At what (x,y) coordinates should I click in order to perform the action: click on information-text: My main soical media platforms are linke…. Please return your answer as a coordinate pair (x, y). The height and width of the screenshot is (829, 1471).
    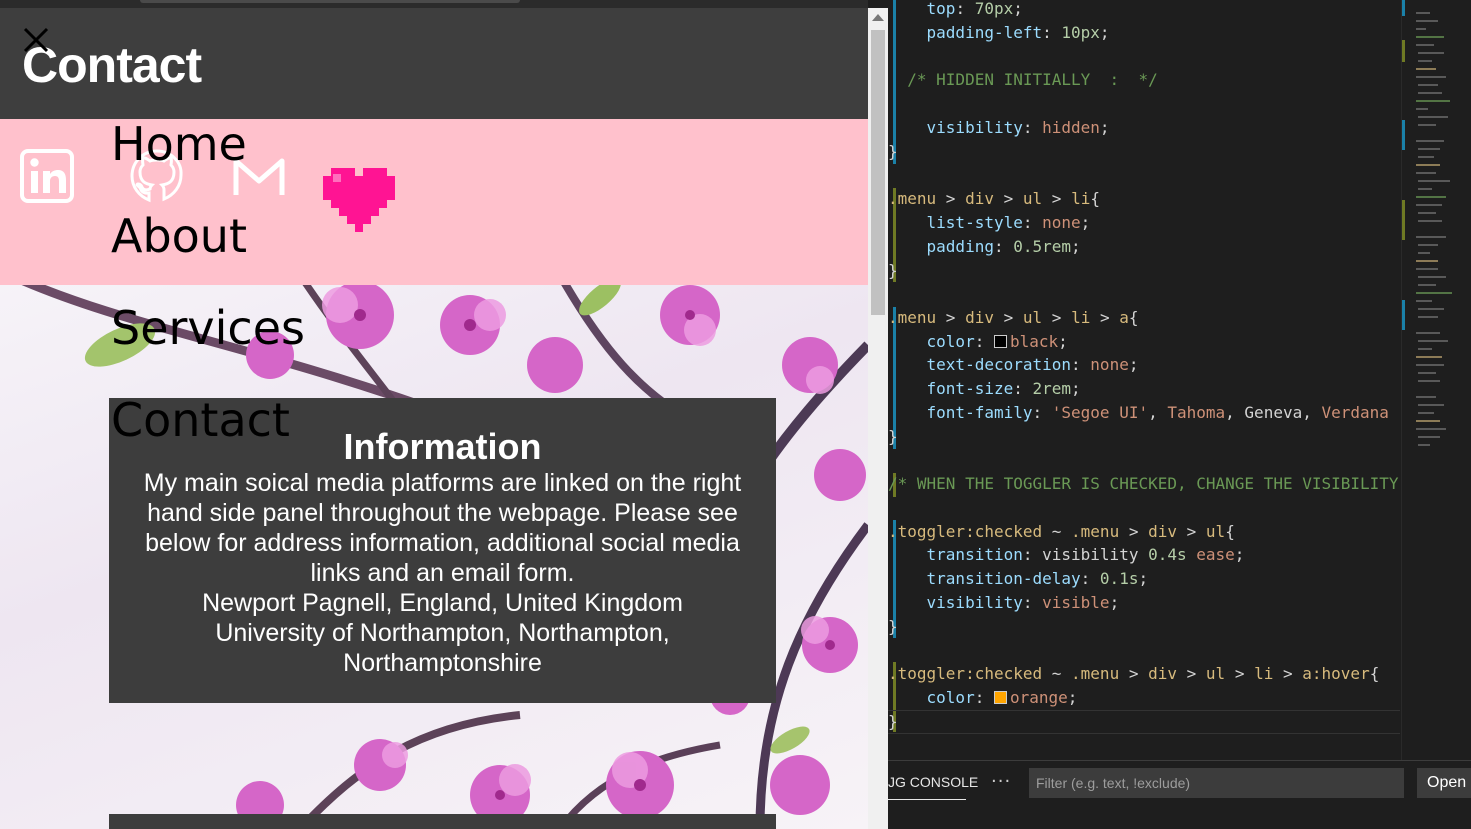
    Looking at the image, I should click on (442, 573).